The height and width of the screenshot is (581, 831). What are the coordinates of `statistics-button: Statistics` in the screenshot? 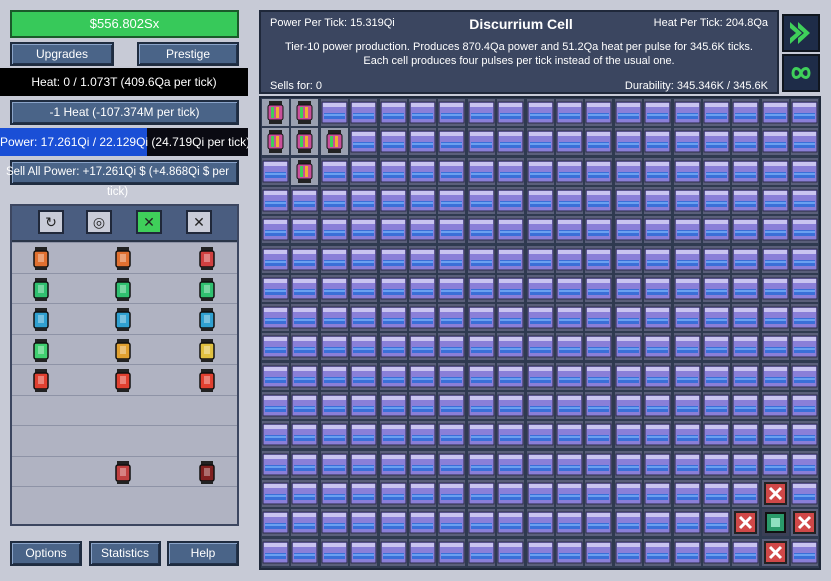 It's located at (125, 553).